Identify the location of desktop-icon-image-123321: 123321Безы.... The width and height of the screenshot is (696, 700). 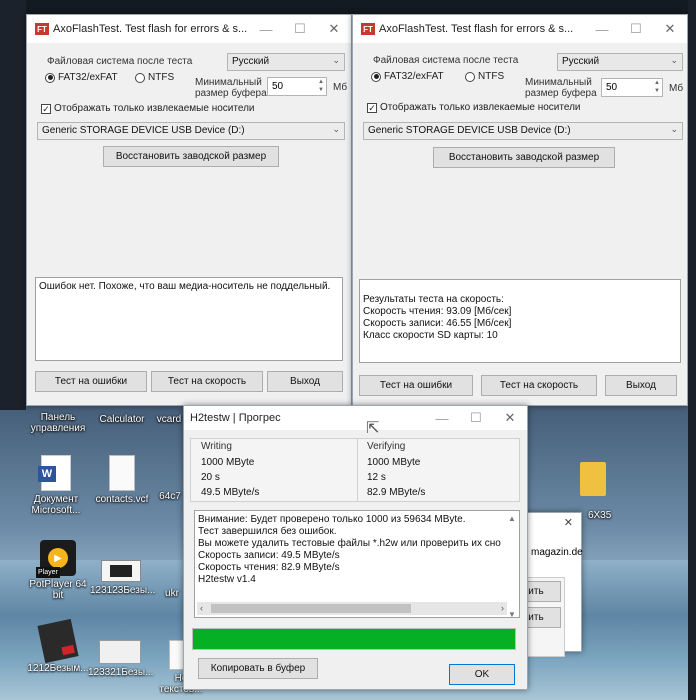
(121, 659).